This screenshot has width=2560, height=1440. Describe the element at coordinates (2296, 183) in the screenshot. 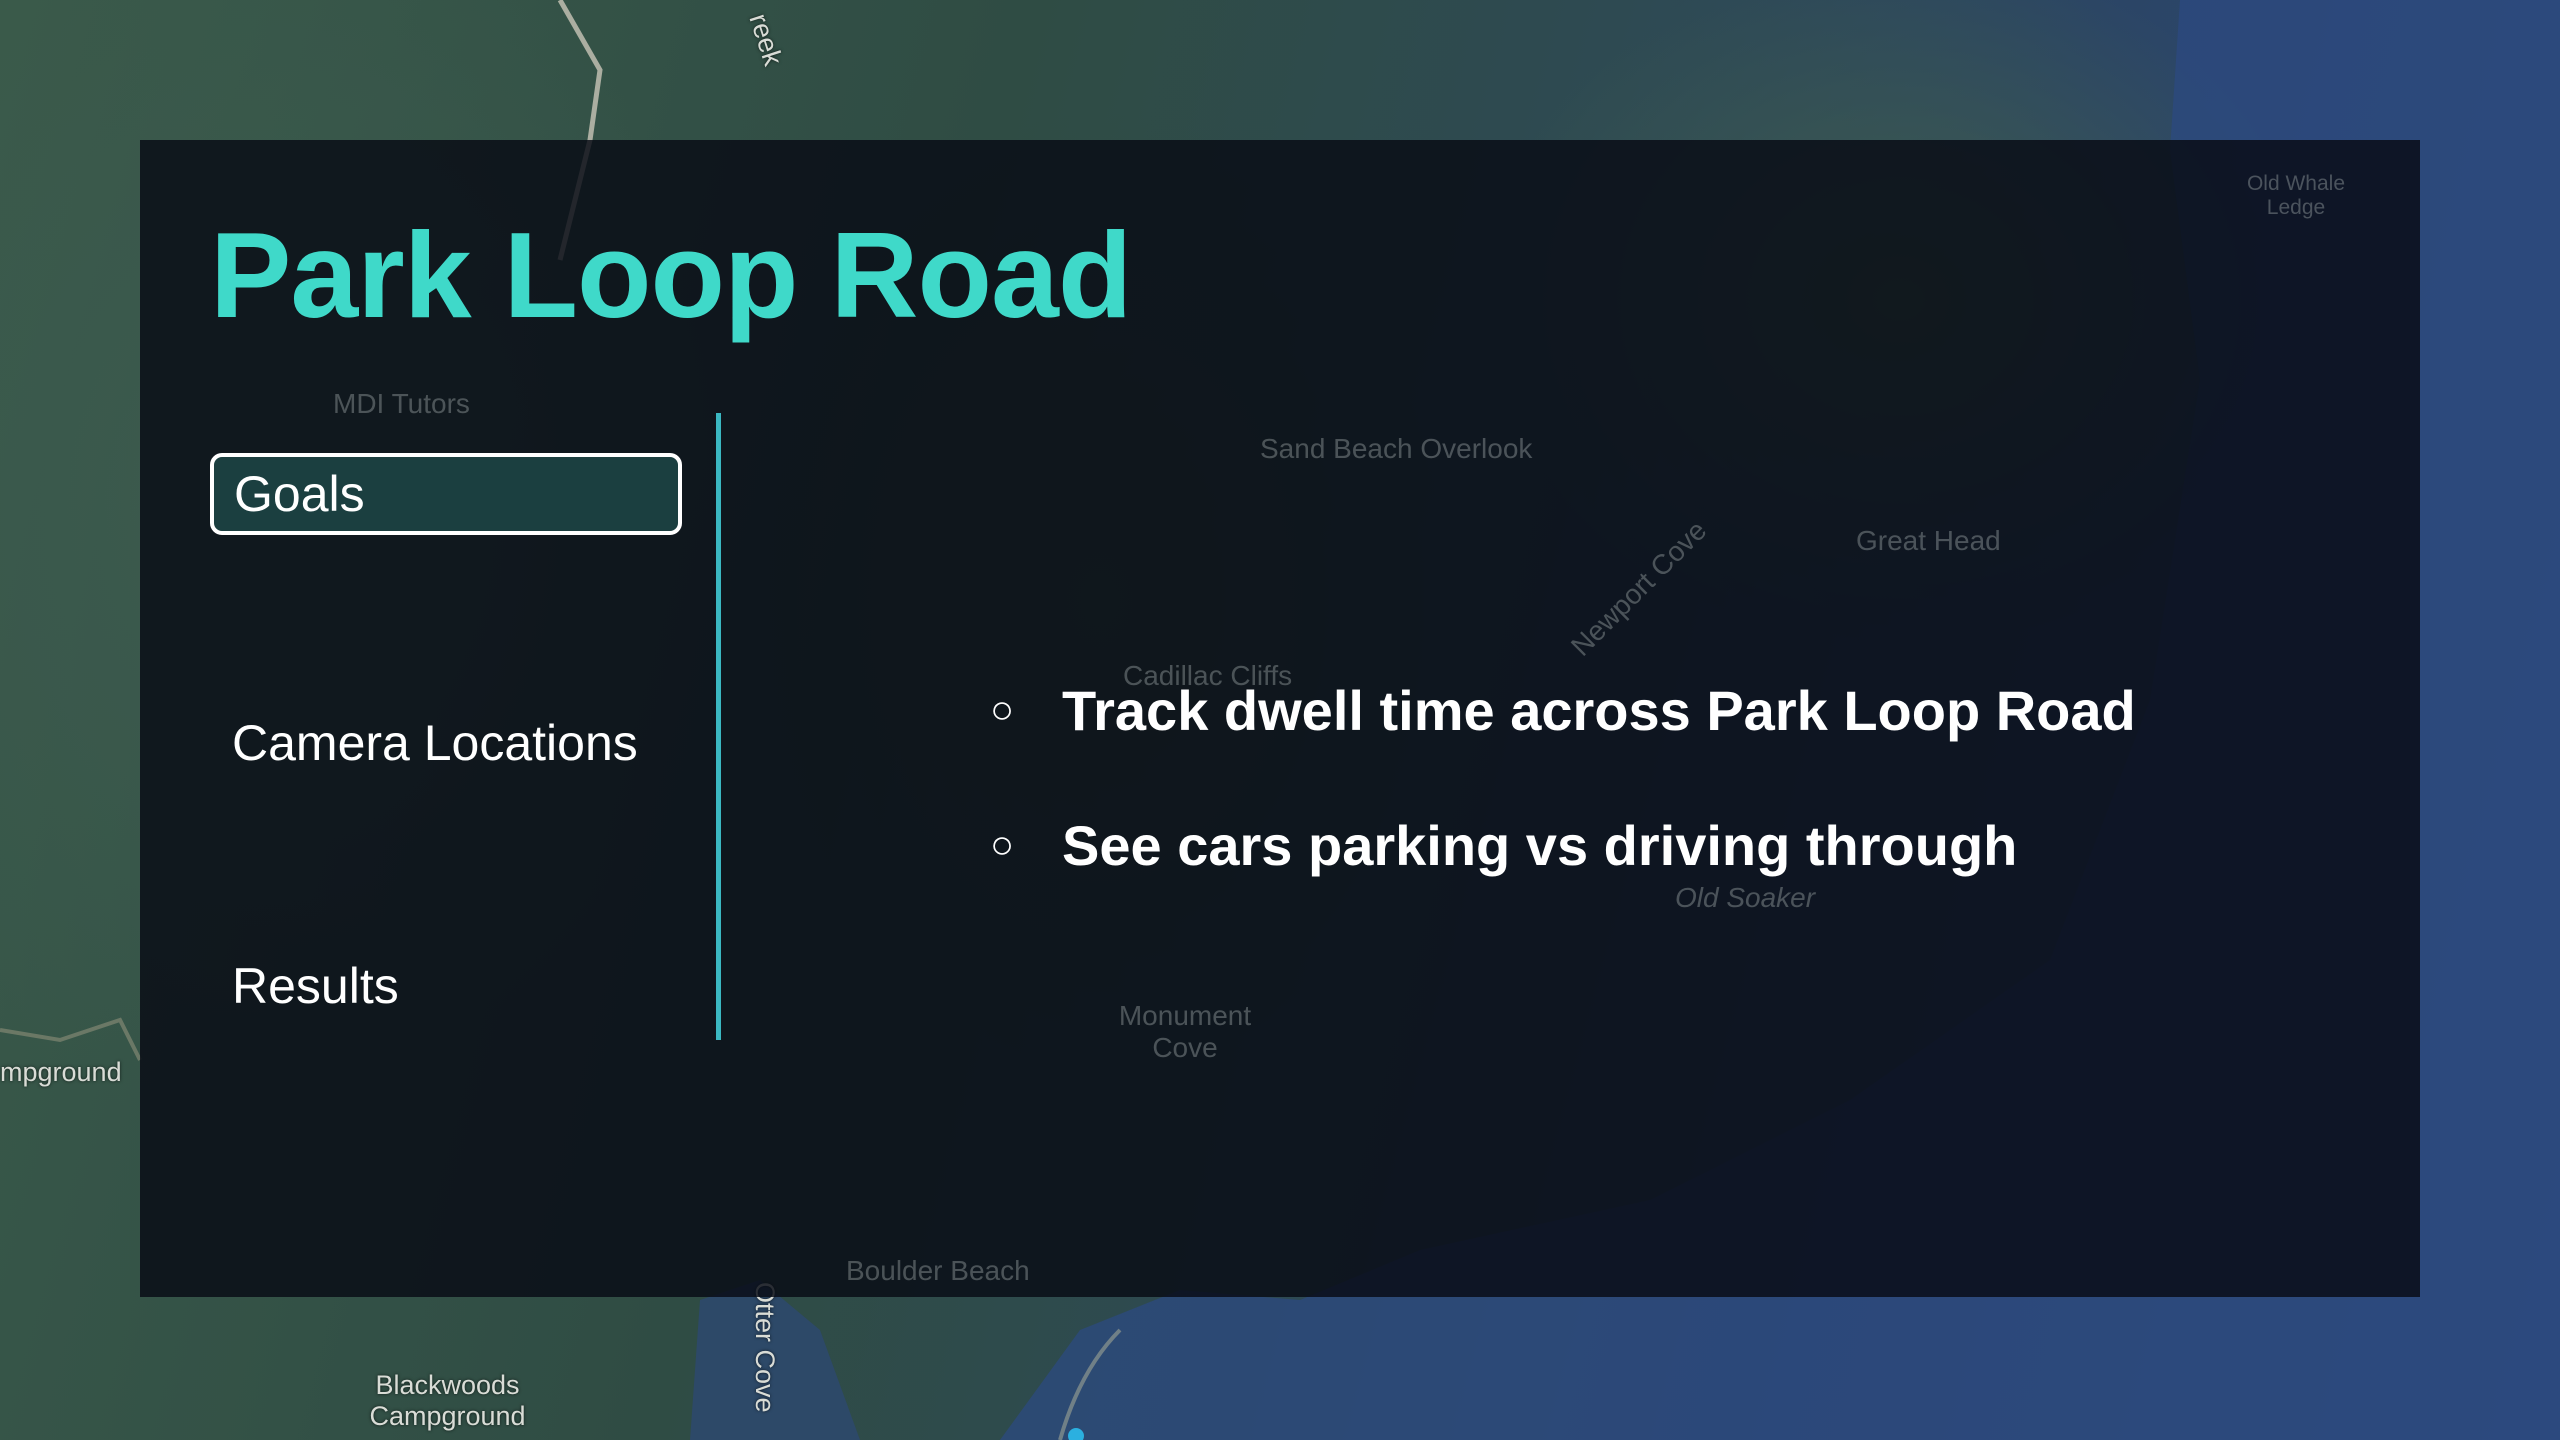

I see `map-label-old-whale-line1: Old Whale` at that location.